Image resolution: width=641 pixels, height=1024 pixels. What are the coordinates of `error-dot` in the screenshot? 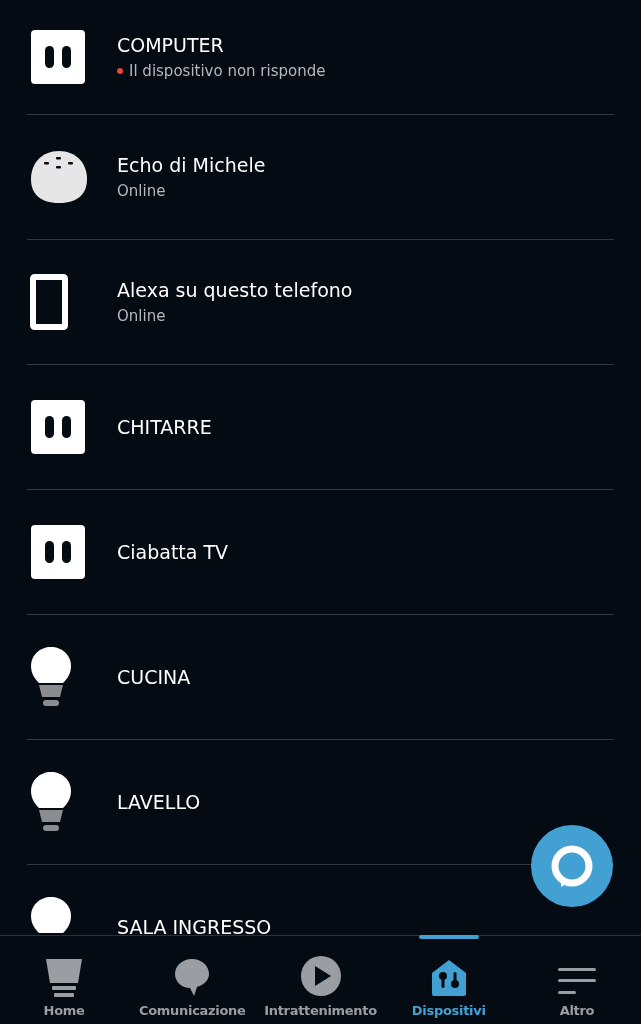 It's located at (120, 71).